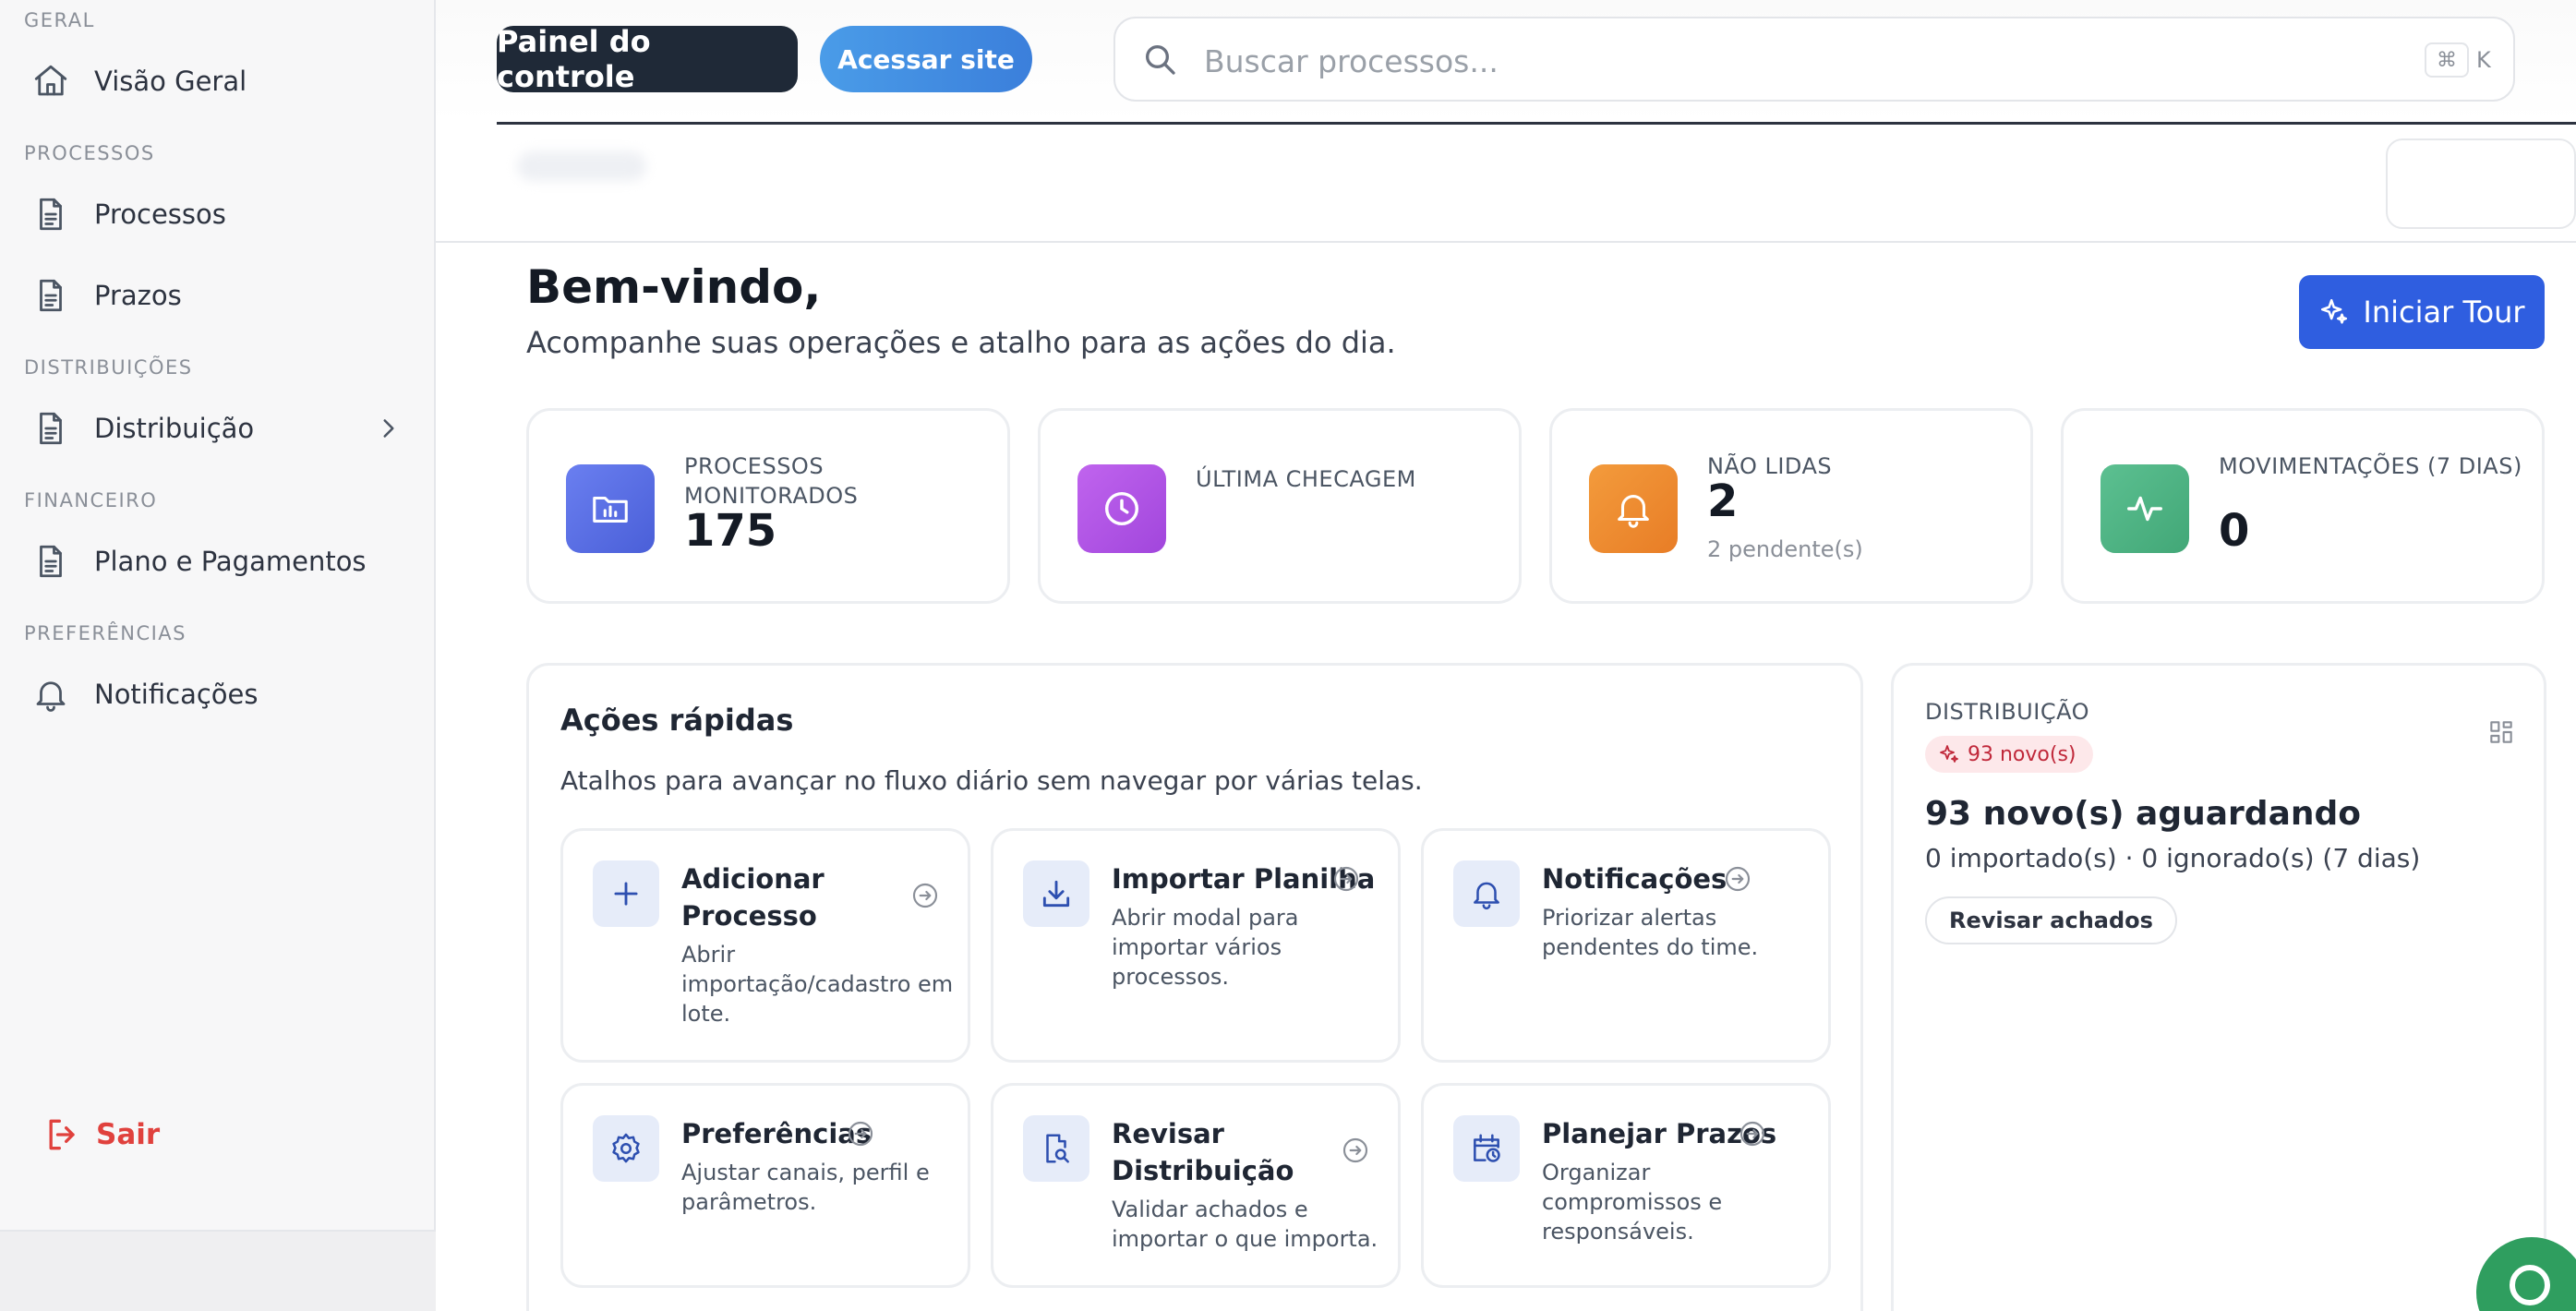 This screenshot has height=1311, width=2576. I want to click on plus-icon, so click(626, 894).